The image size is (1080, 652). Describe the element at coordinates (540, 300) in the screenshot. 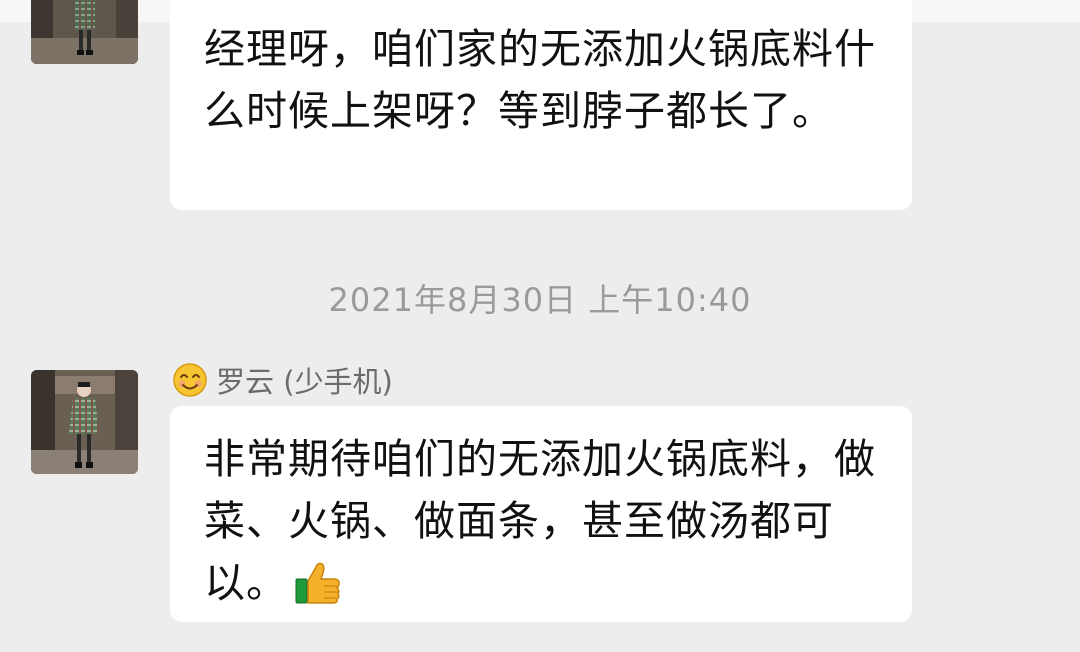

I see `timestamp: 2021年8月30日 上午10:40` at that location.